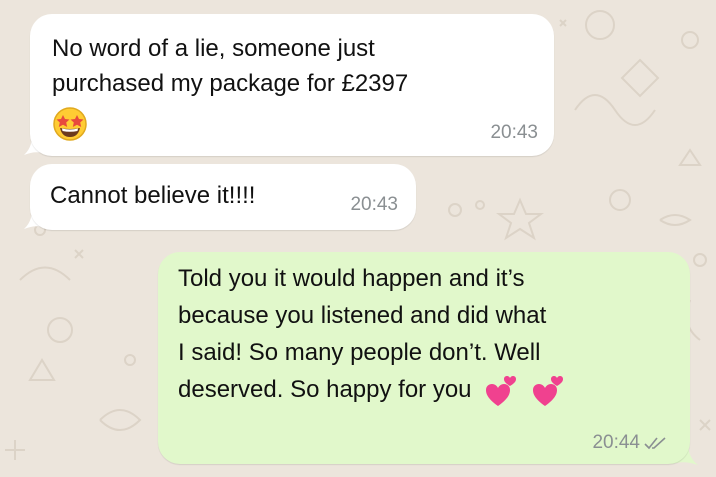  I want to click on message-line: No word of a lie, someone just, so click(213, 48).